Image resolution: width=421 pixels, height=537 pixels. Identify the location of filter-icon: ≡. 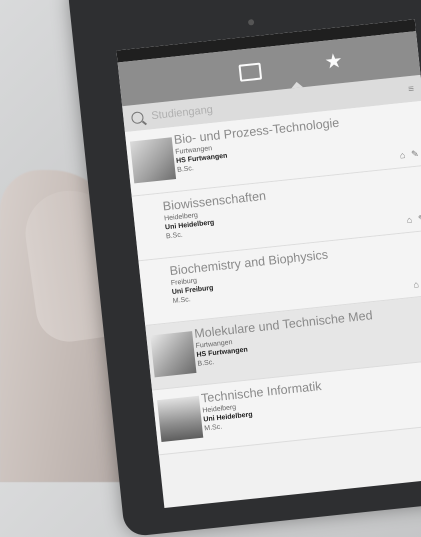
(411, 89).